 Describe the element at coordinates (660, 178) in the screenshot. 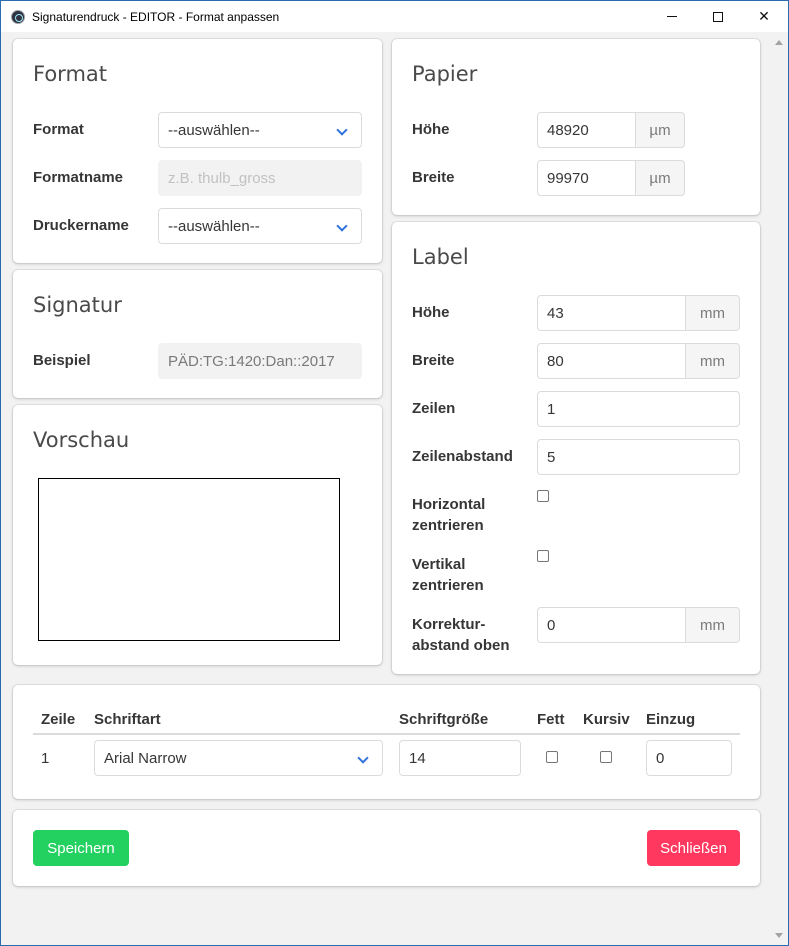

I see `papier-breite-unit: µm` at that location.